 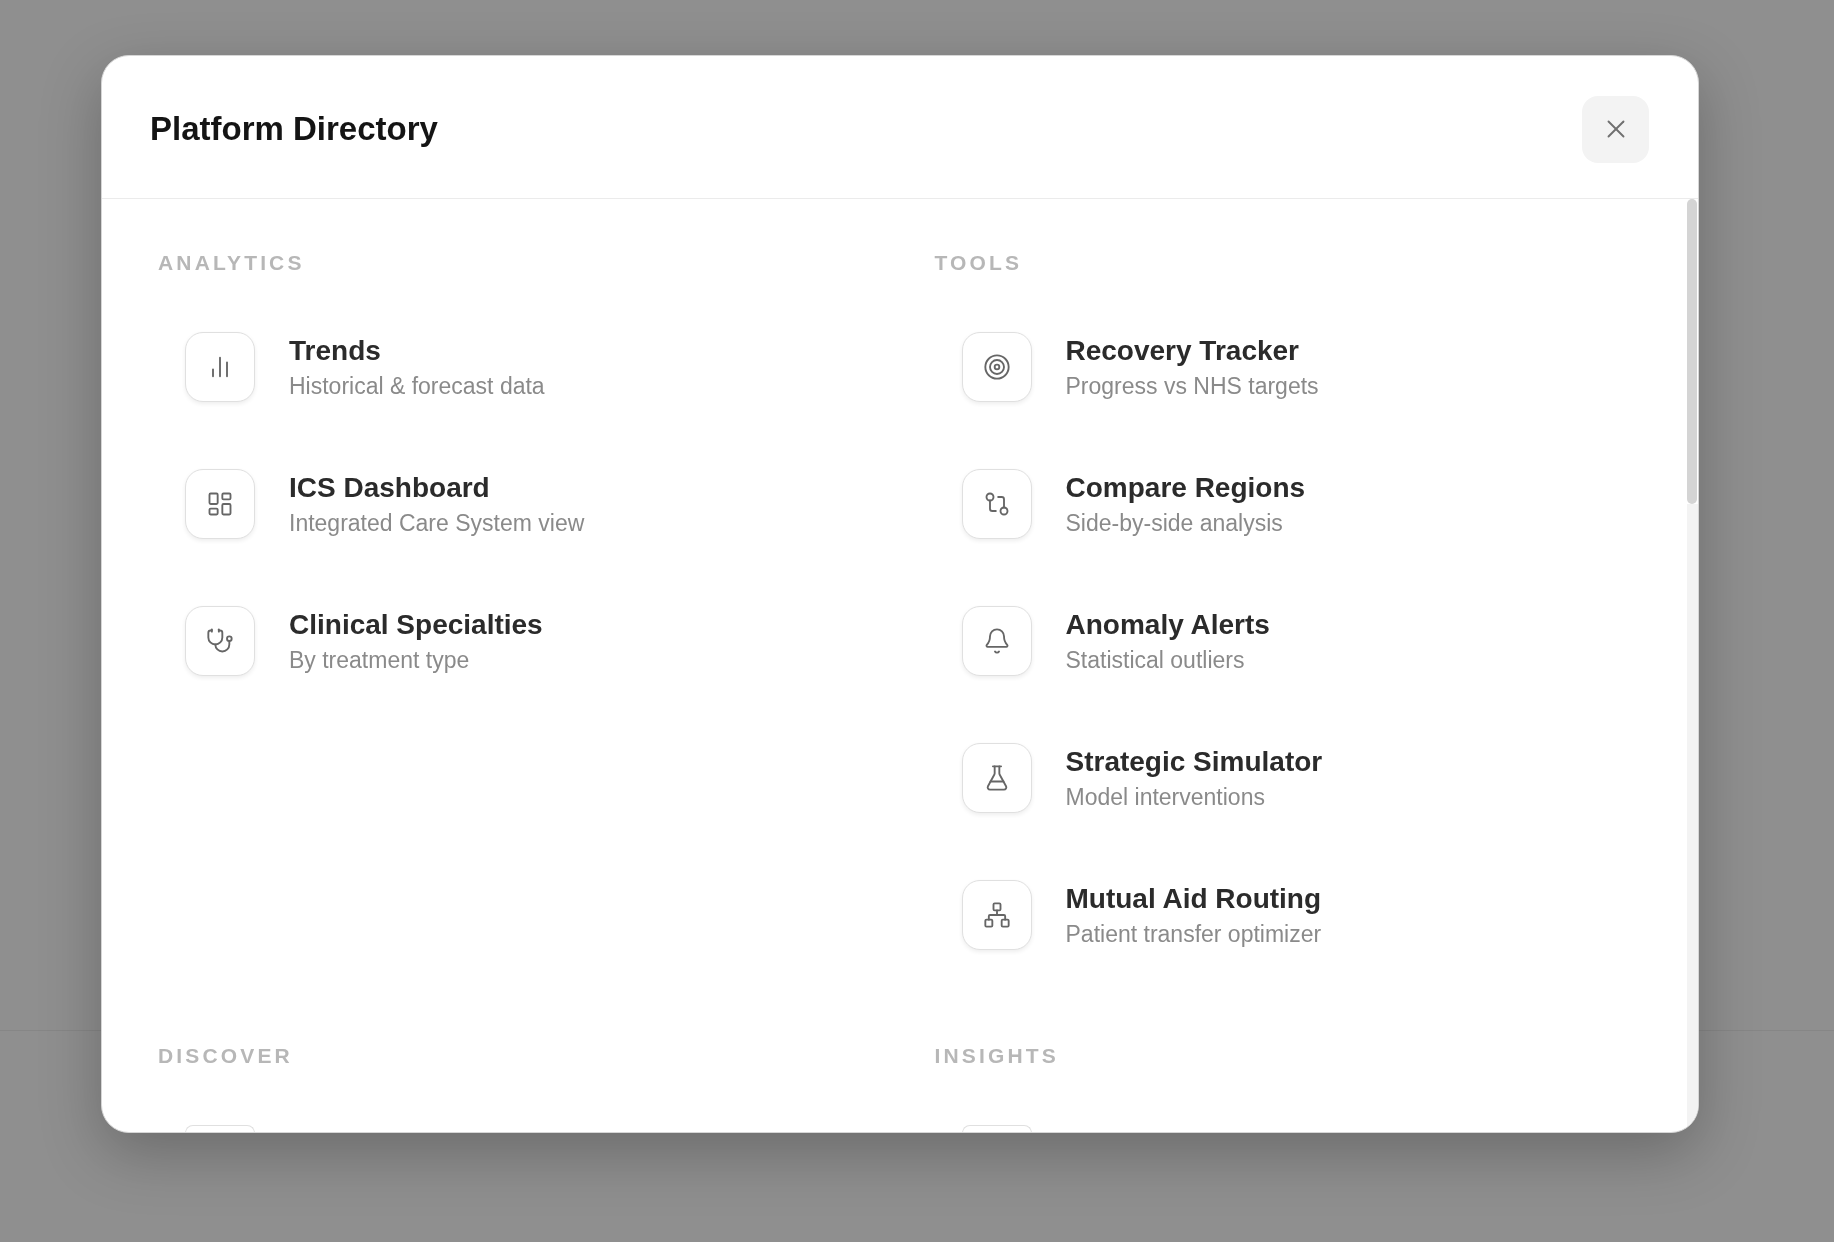 What do you see at coordinates (1165, 797) in the screenshot?
I see `link-description: Model interventions` at bounding box center [1165, 797].